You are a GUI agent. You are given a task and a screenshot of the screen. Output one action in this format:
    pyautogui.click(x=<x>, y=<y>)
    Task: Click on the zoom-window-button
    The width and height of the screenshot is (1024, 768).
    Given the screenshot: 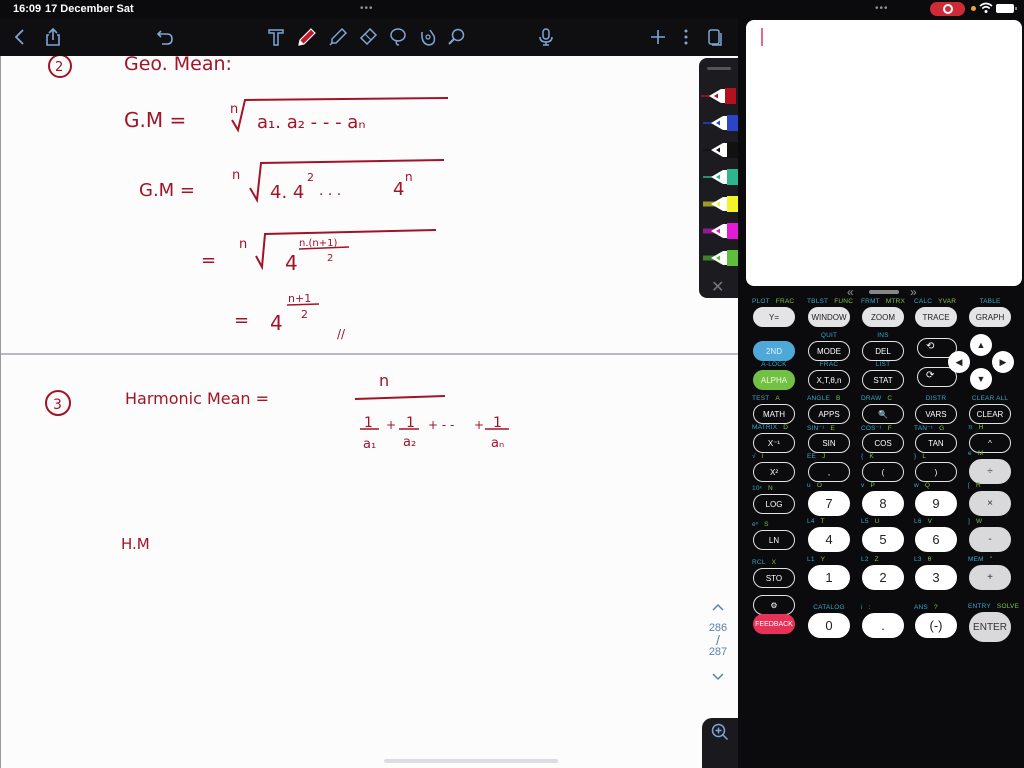 What is the action you would take?
    pyautogui.click(x=720, y=743)
    